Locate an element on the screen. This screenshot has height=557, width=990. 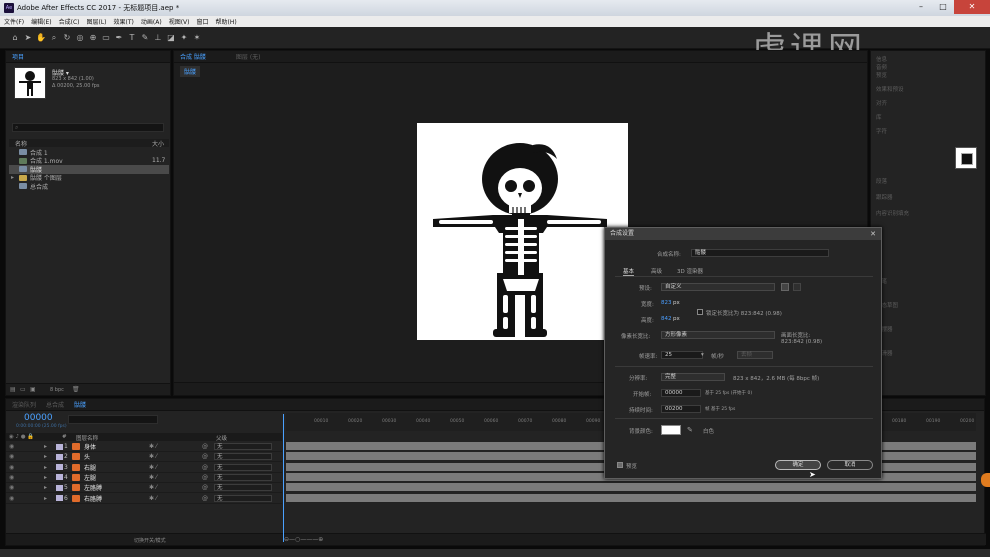
comp-breadcrumb: 骷髅 is located at coordinates (190, 71).